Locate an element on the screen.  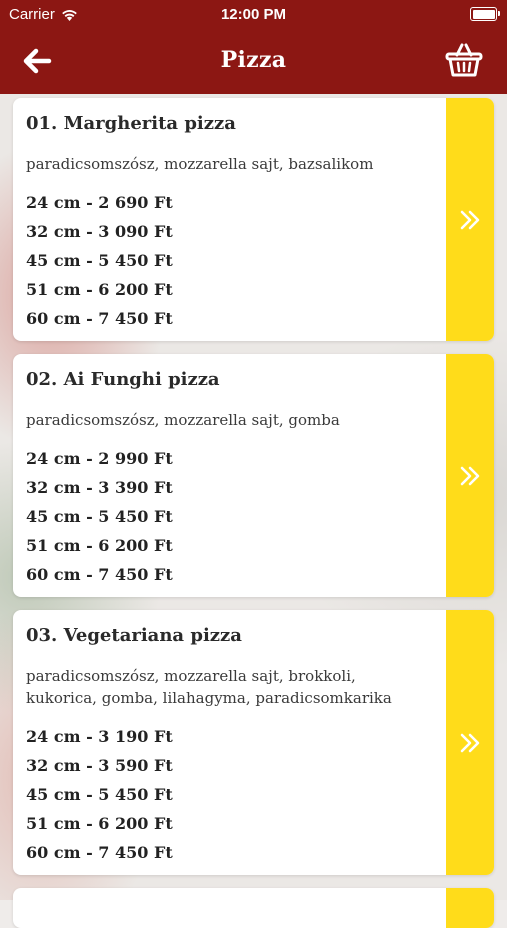
item-name: 02. Ai Funghi pizza is located at coordinates (123, 379).